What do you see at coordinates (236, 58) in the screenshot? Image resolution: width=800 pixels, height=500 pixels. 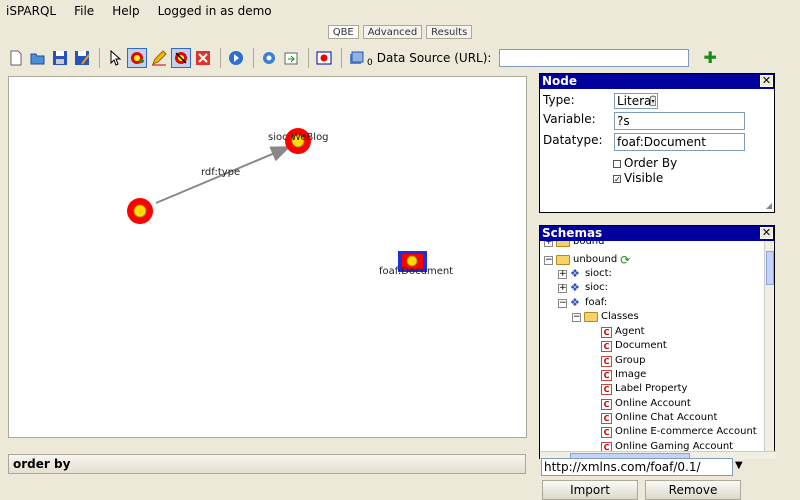 I see `run-icon` at bounding box center [236, 58].